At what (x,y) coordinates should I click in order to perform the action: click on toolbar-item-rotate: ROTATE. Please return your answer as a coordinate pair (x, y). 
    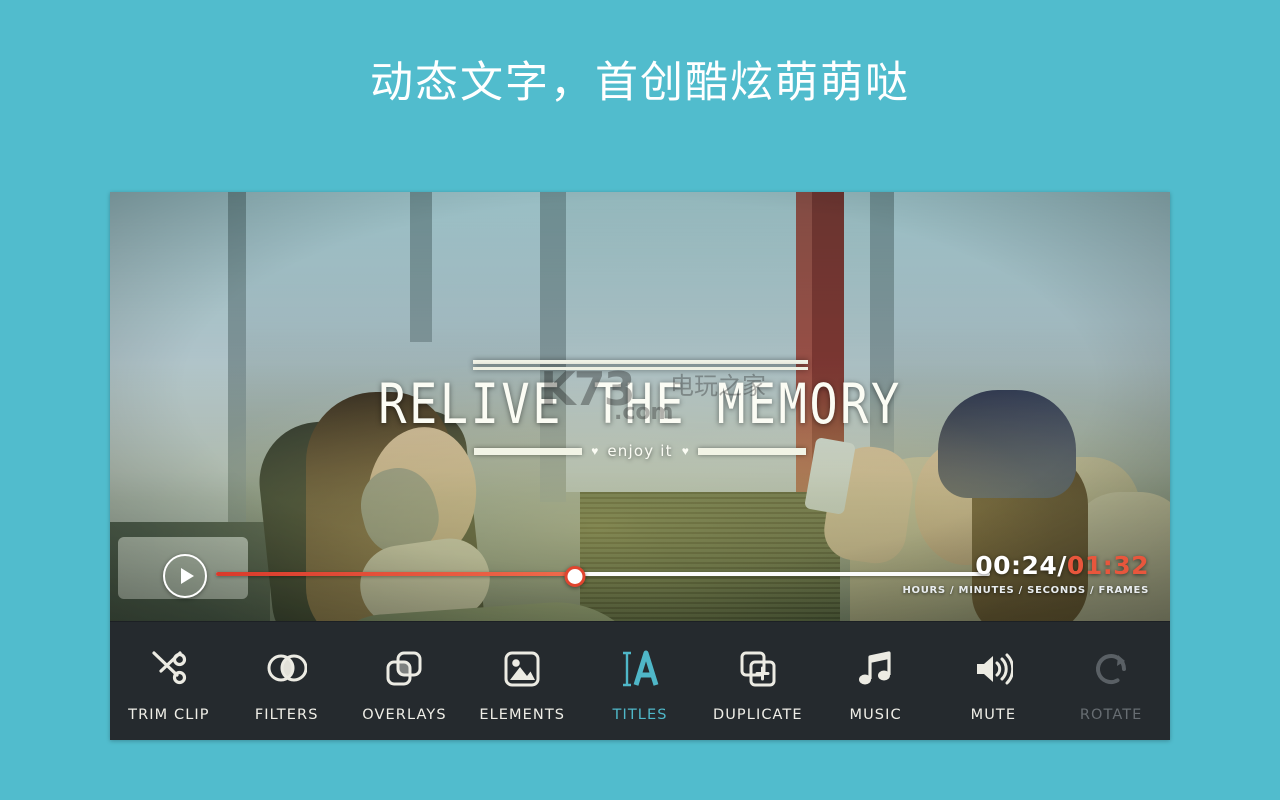
    Looking at the image, I should click on (1111, 681).